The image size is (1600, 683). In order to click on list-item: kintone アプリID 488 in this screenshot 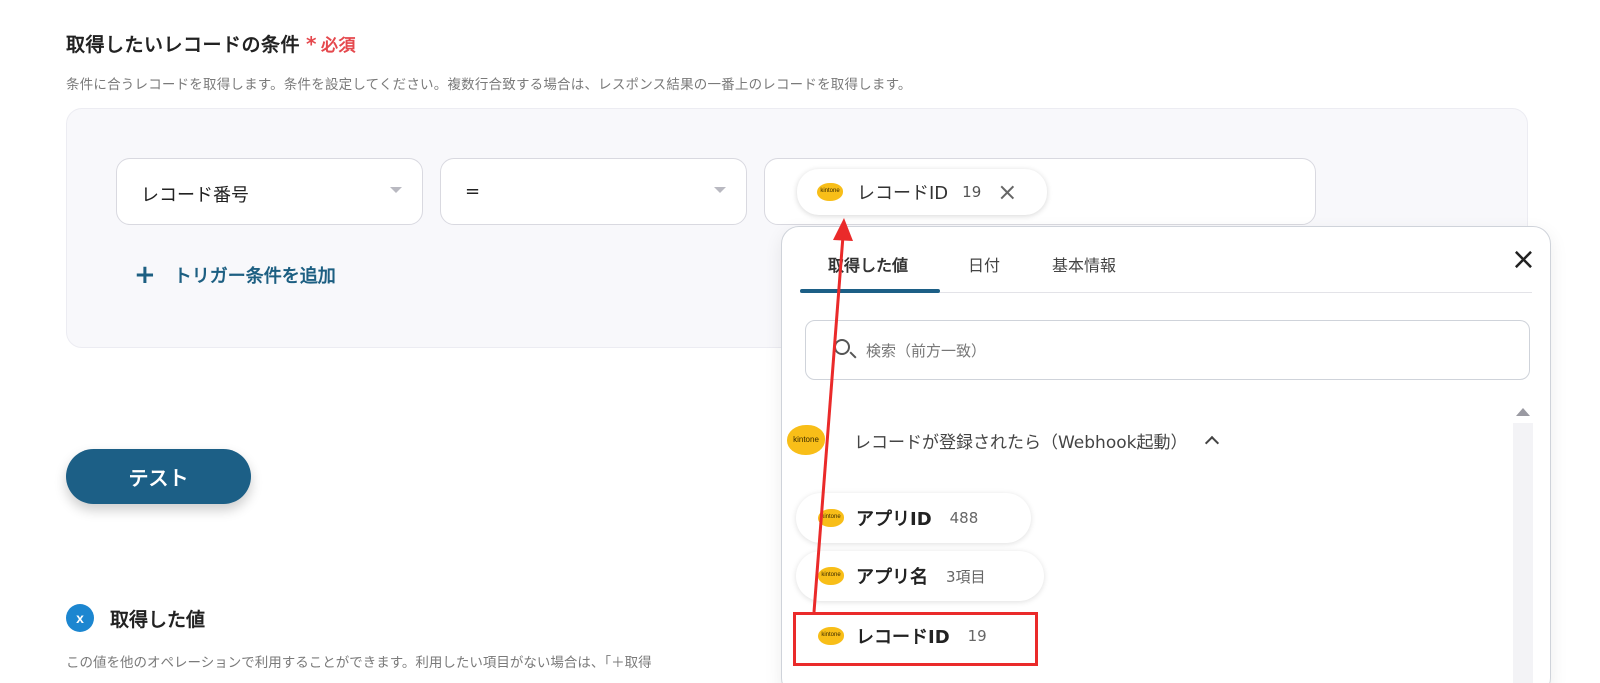, I will do `click(913, 518)`.